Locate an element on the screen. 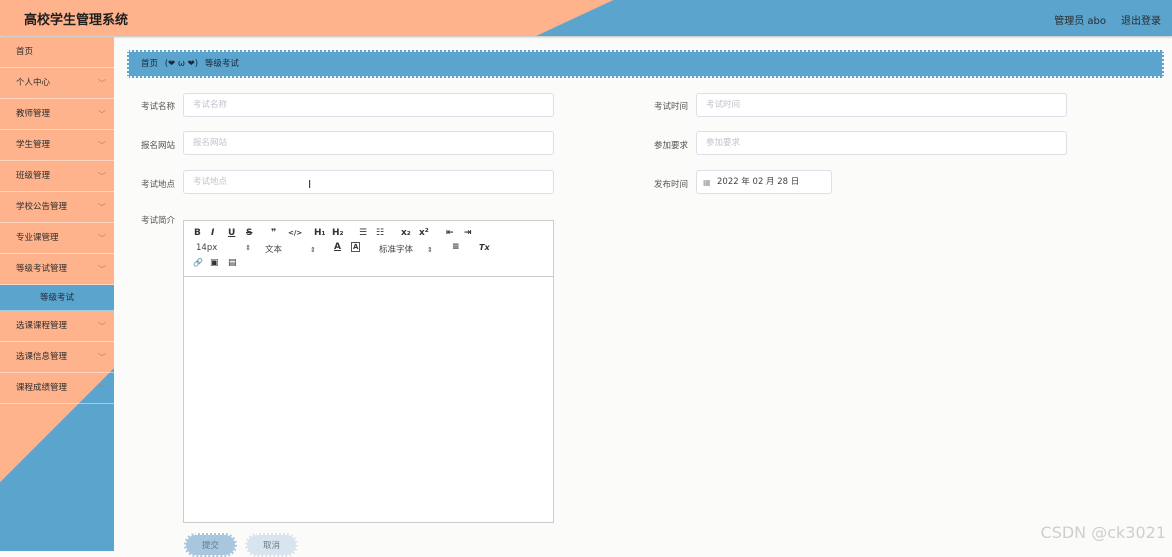  app-title: 高校学生管理系统 is located at coordinates (76, 20).